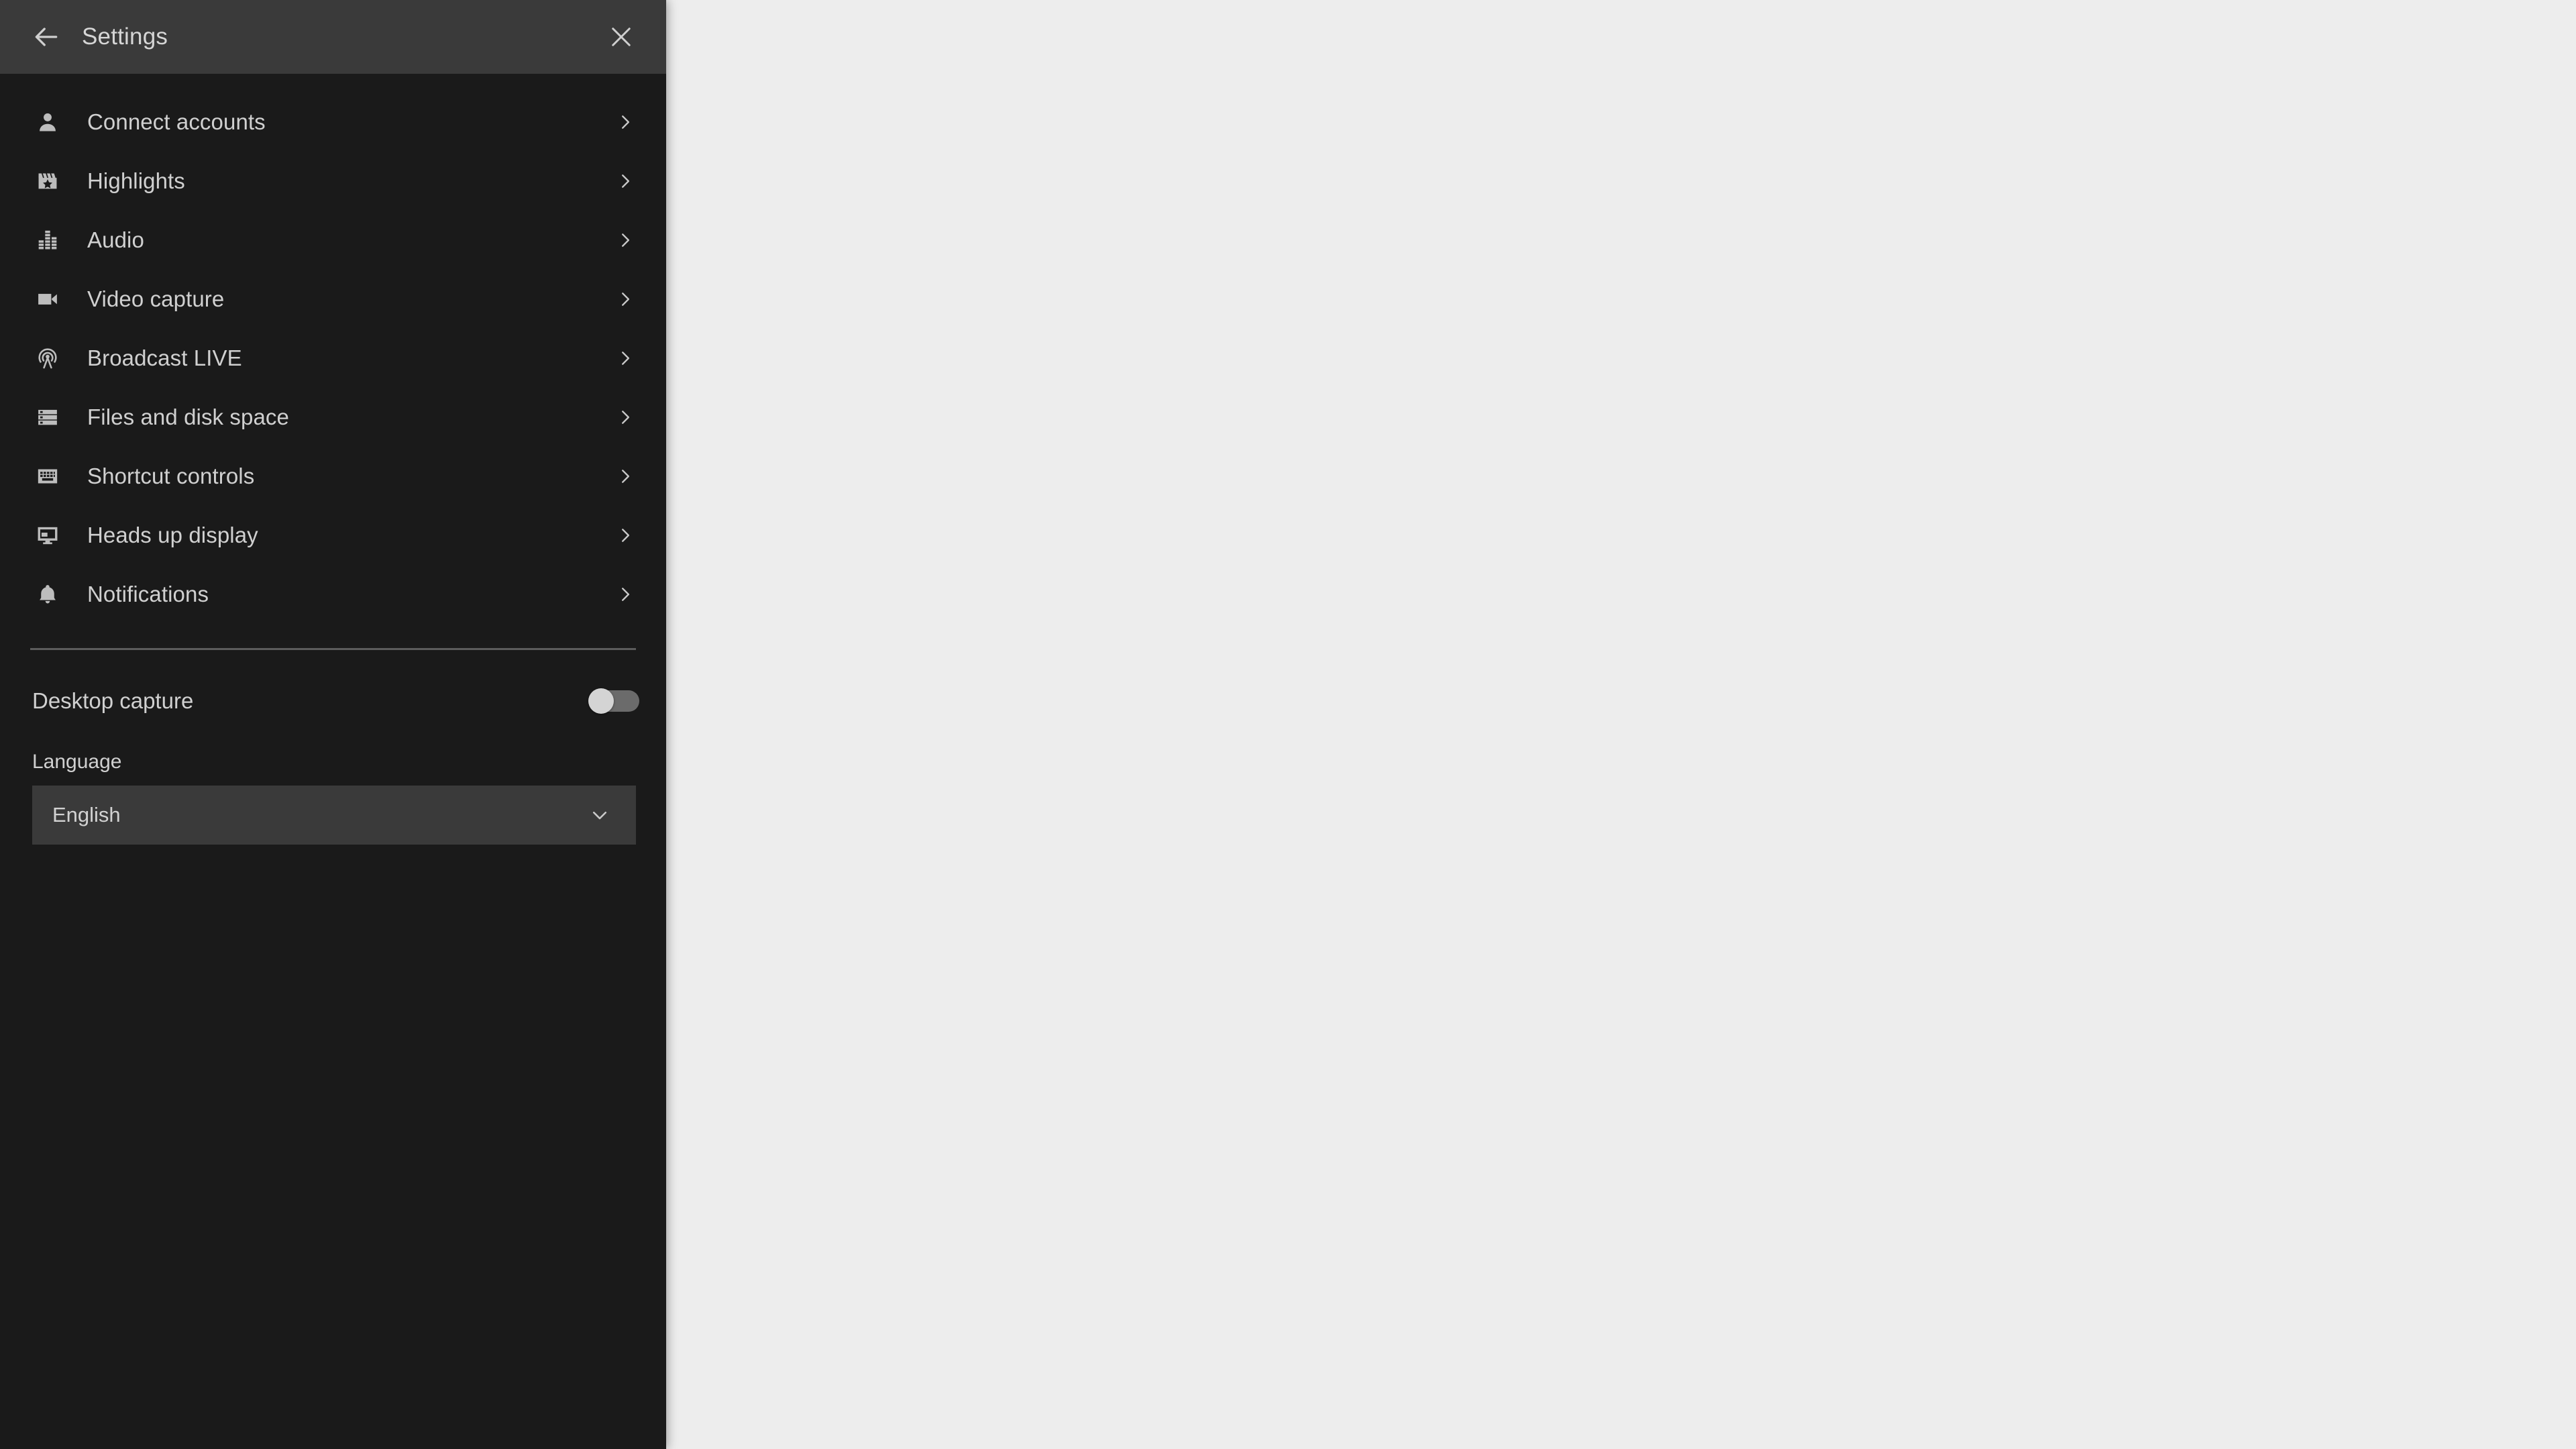 The image size is (2576, 1449). Describe the element at coordinates (333, 240) in the screenshot. I see `settings-row-audio: Audio` at that location.